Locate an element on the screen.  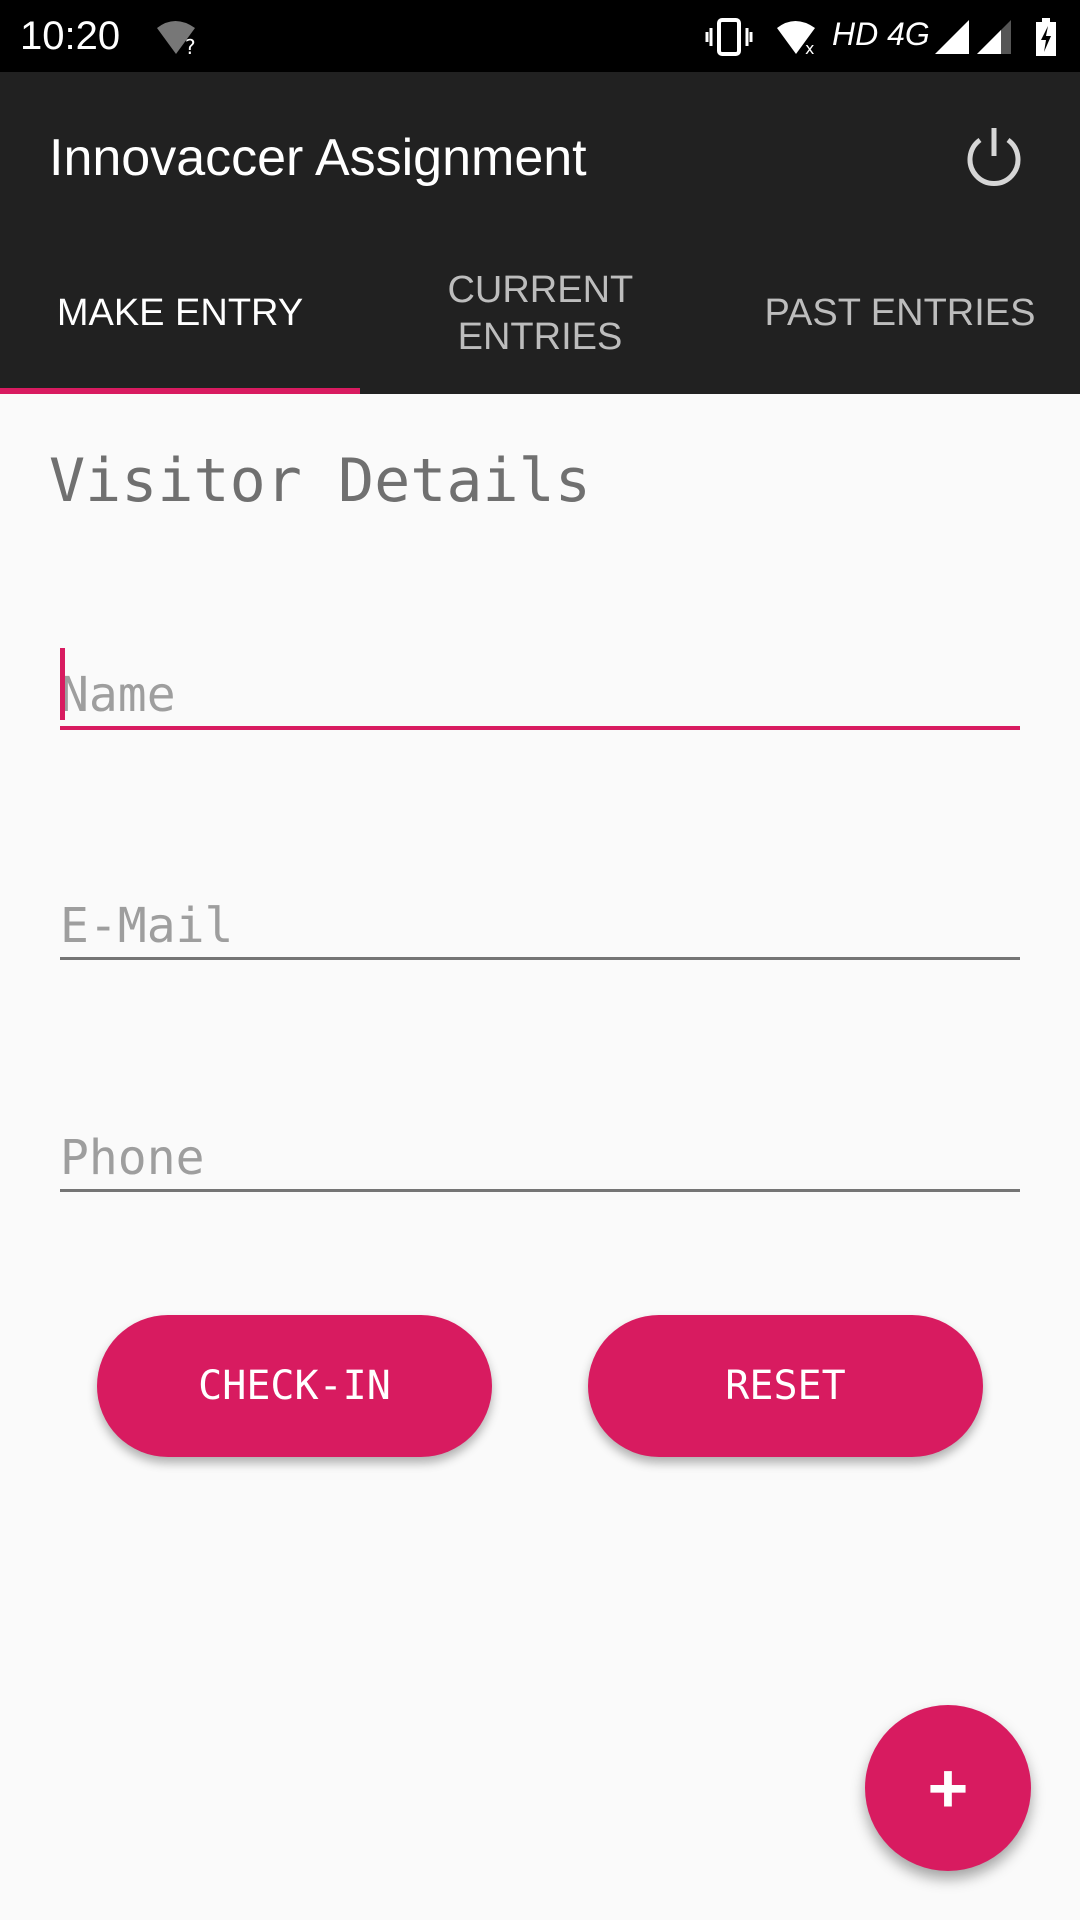
tab-current-entries: CURRENT ENTRIES is located at coordinates (540, 314).